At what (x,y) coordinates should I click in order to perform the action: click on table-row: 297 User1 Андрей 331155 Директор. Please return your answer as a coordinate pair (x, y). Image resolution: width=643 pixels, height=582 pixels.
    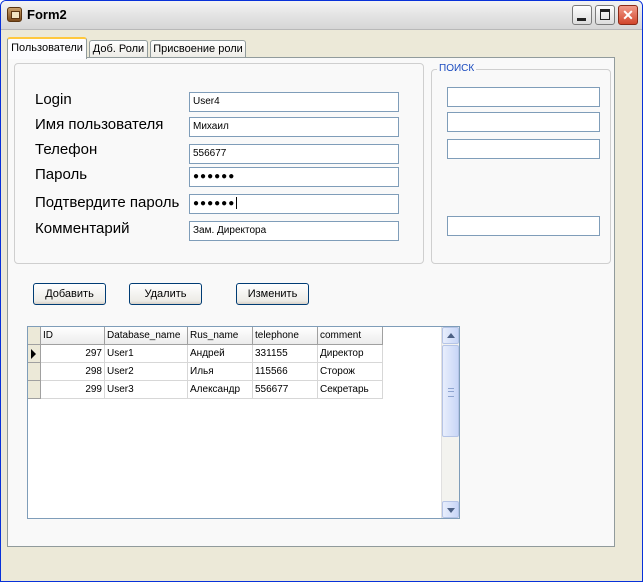
    Looking at the image, I should click on (213, 354).